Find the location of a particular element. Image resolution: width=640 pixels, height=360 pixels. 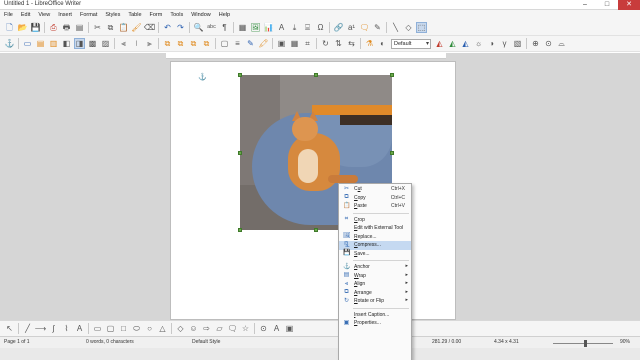

transparency-icon: ▧ is located at coordinates (517, 43).